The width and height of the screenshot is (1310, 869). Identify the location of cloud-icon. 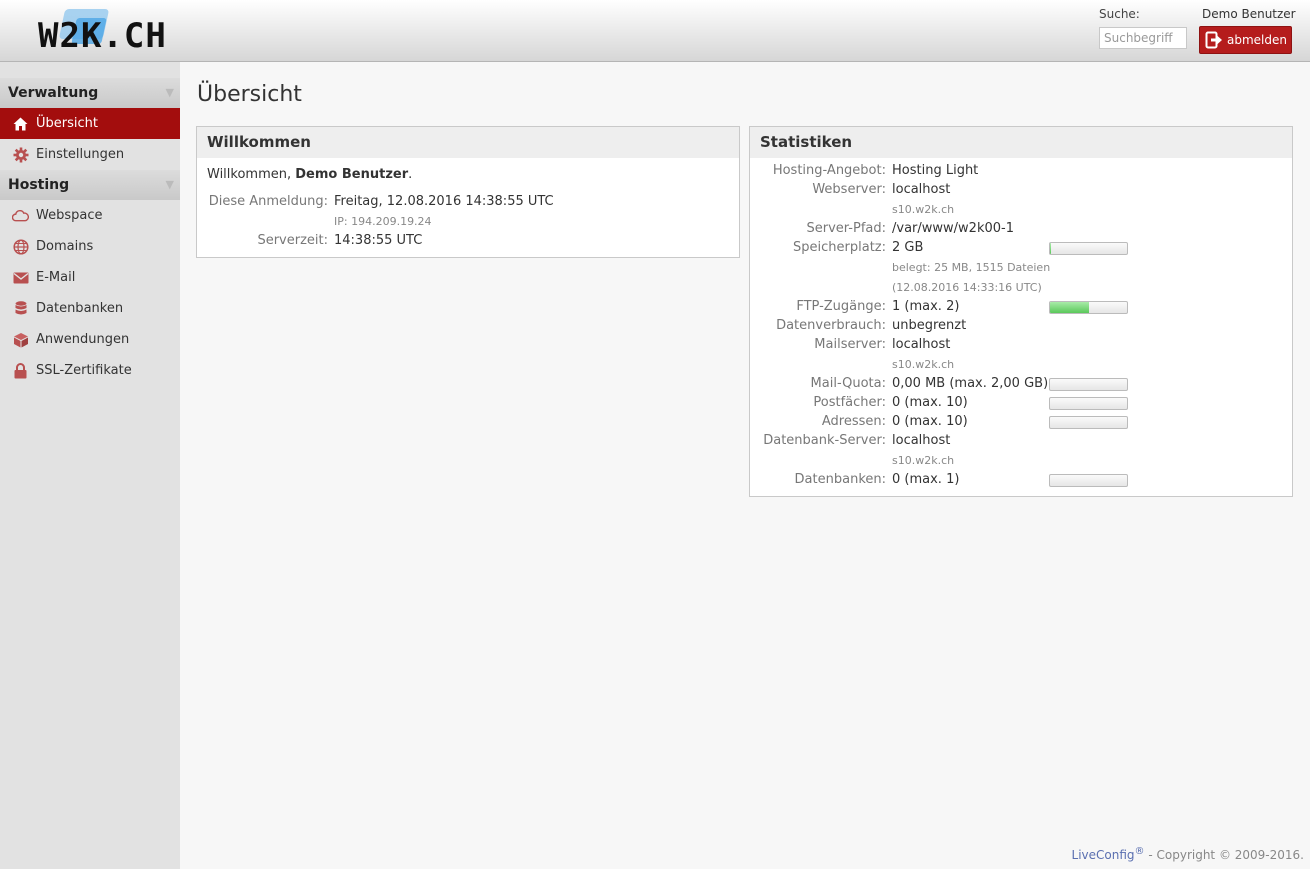
(20, 215).